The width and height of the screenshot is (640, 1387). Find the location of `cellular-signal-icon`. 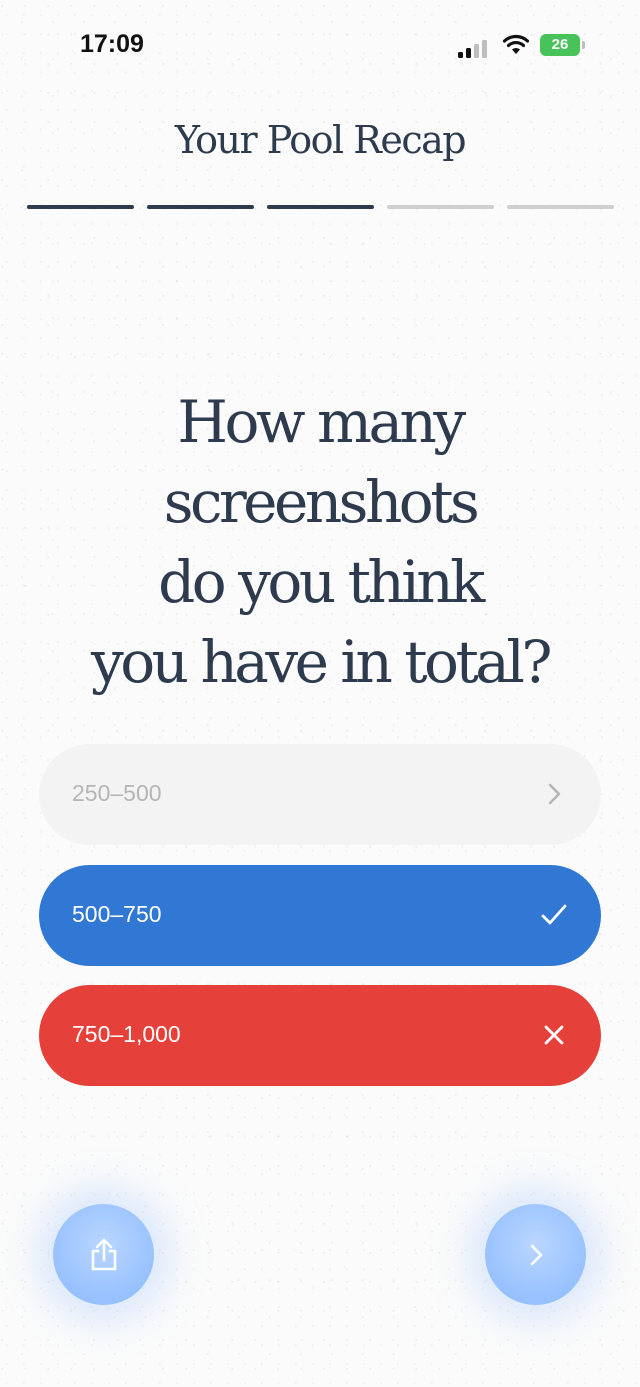

cellular-signal-icon is located at coordinates (475, 48).